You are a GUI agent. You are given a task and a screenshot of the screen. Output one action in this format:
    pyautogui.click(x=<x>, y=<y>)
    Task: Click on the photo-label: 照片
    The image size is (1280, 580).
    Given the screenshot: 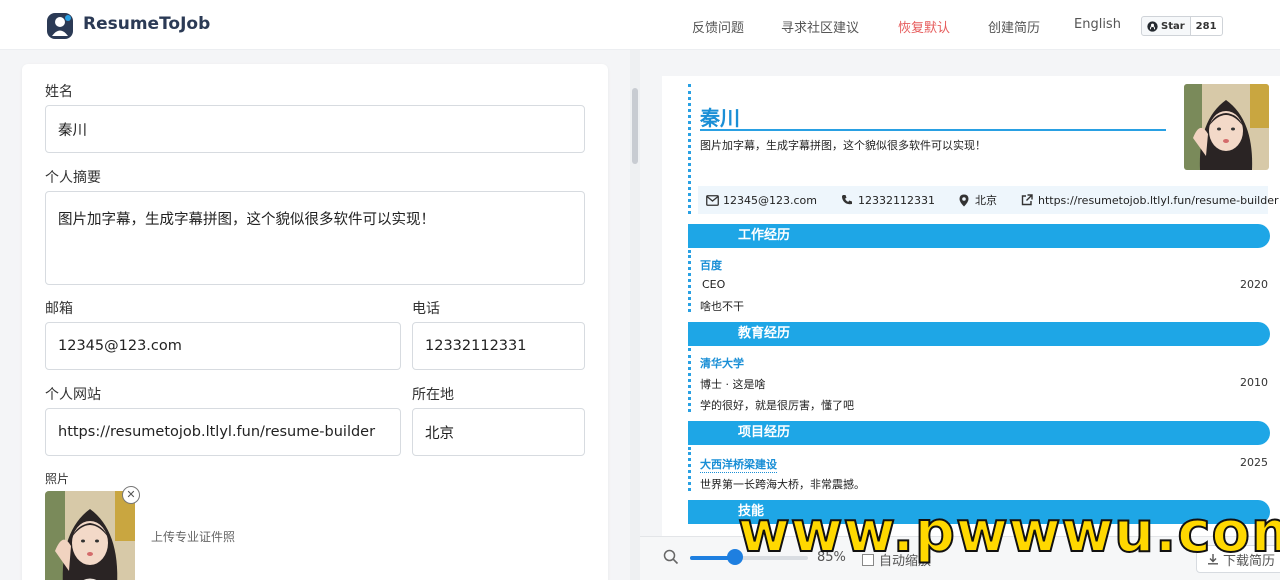 What is the action you would take?
    pyautogui.click(x=57, y=479)
    